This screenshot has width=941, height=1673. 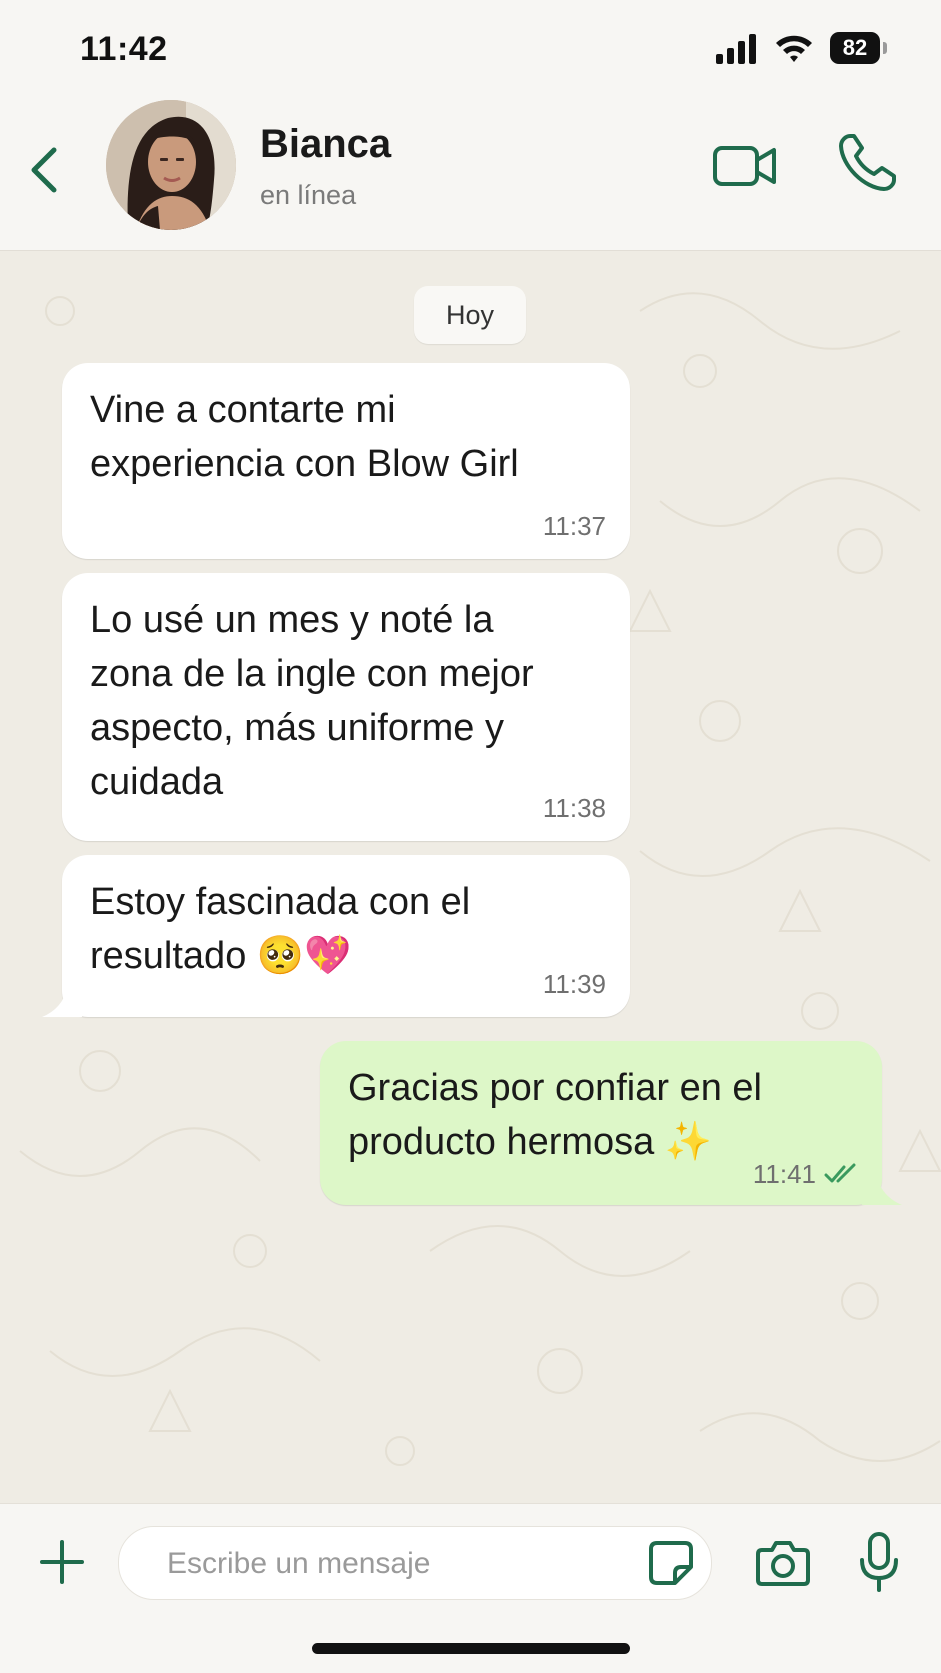 I want to click on message-input, so click(x=387, y=1564).